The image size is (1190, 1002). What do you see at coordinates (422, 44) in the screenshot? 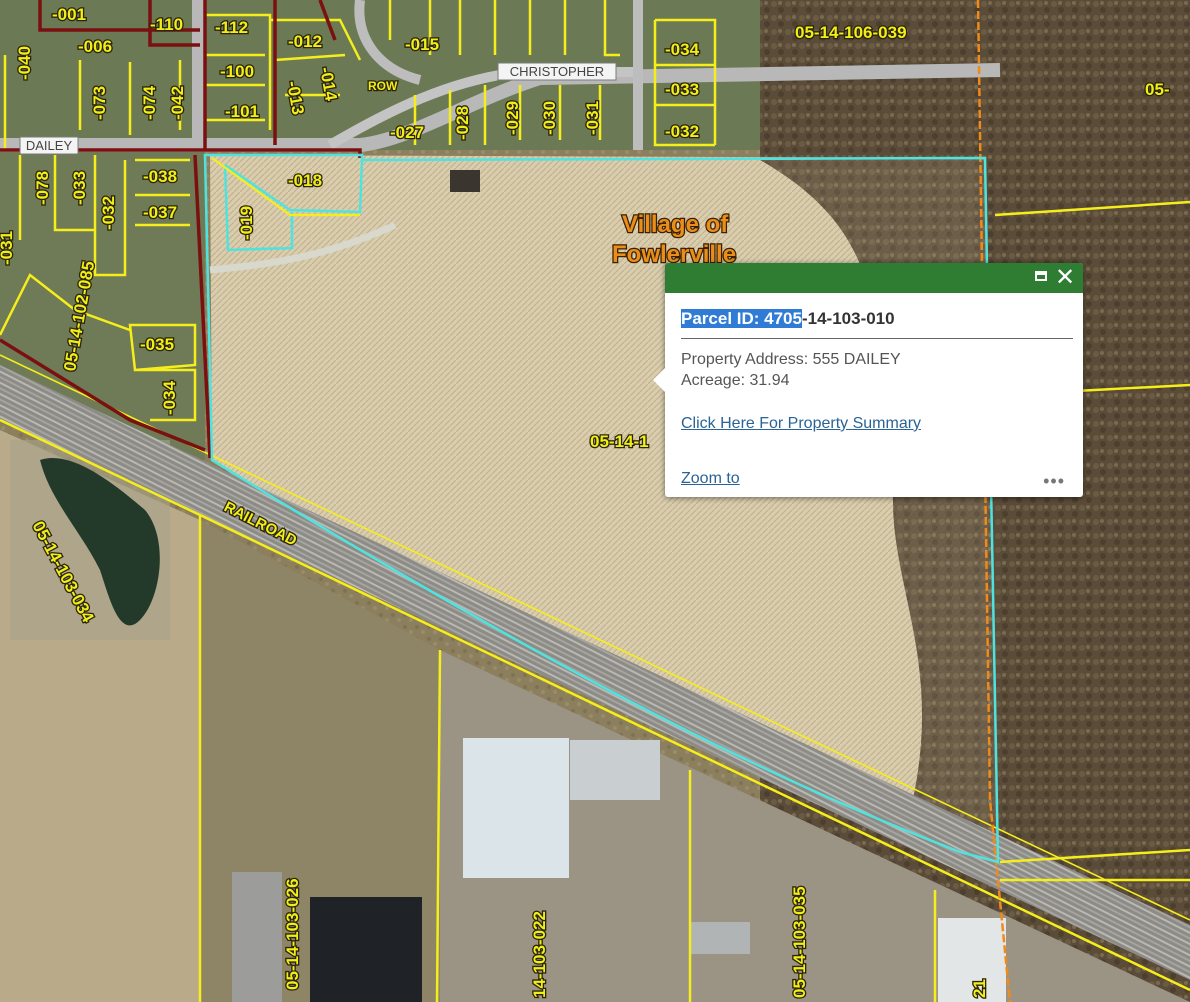
I see `svg-text: -015` at bounding box center [422, 44].